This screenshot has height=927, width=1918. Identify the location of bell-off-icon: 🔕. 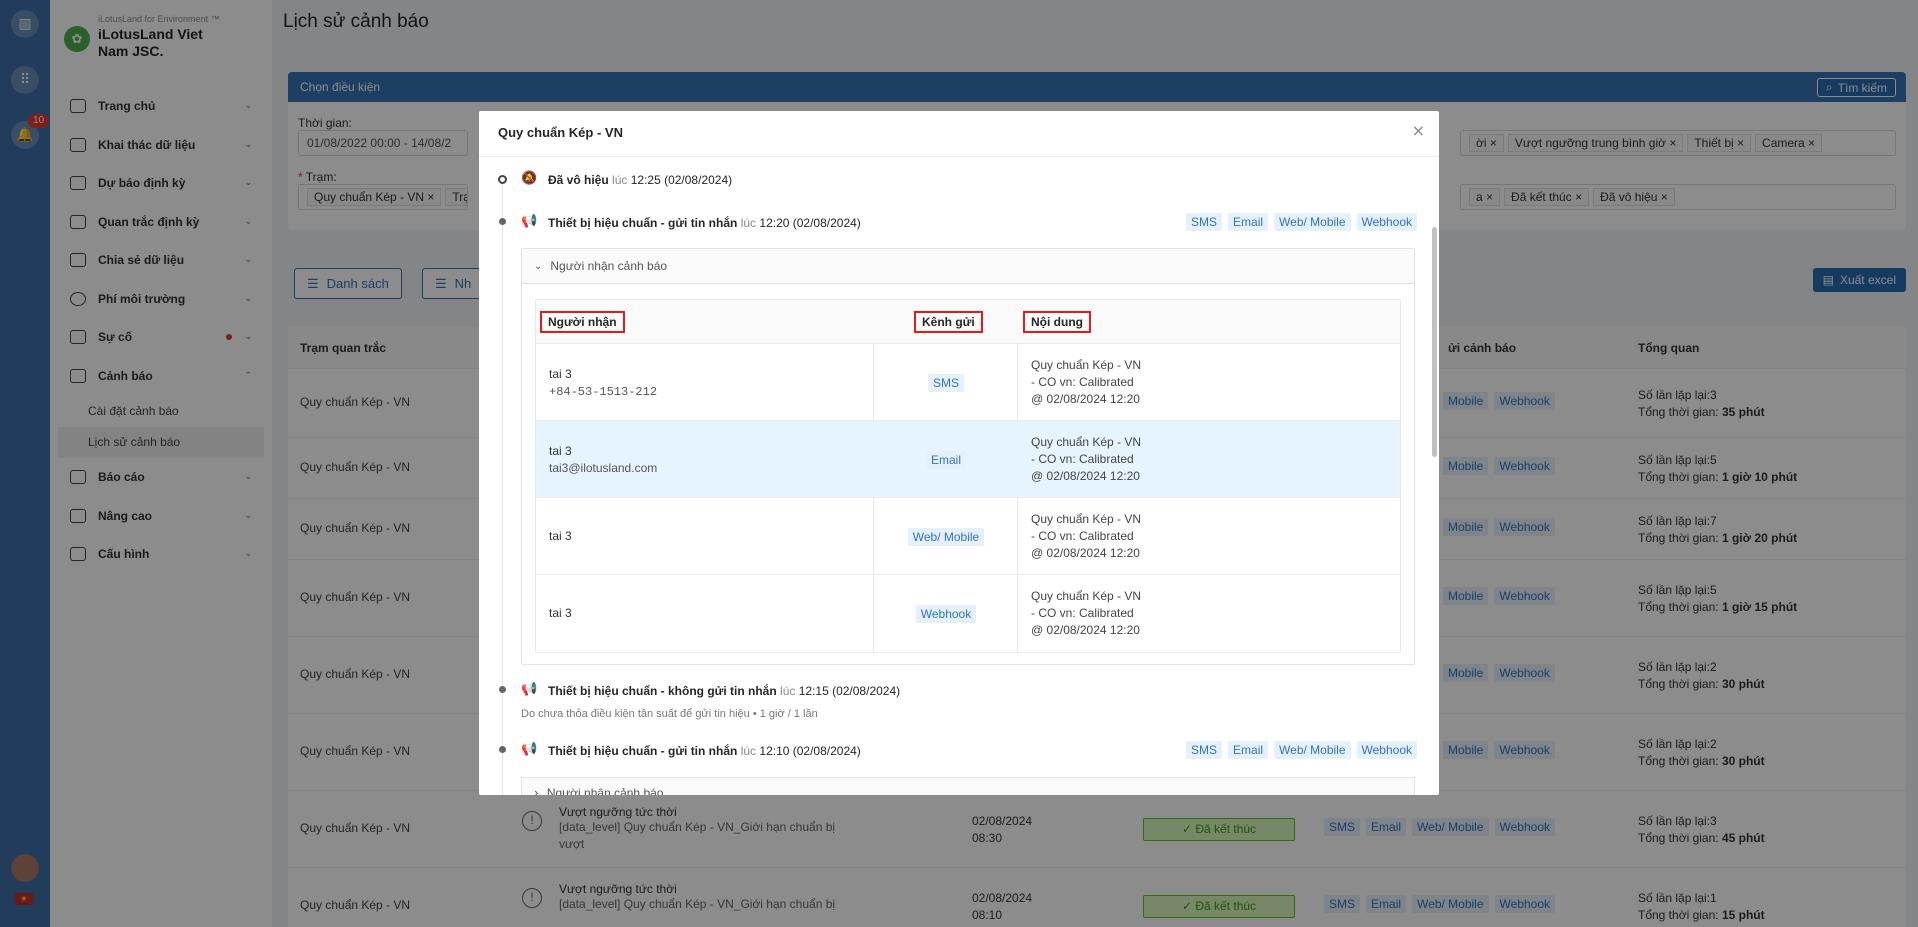
(529, 178).